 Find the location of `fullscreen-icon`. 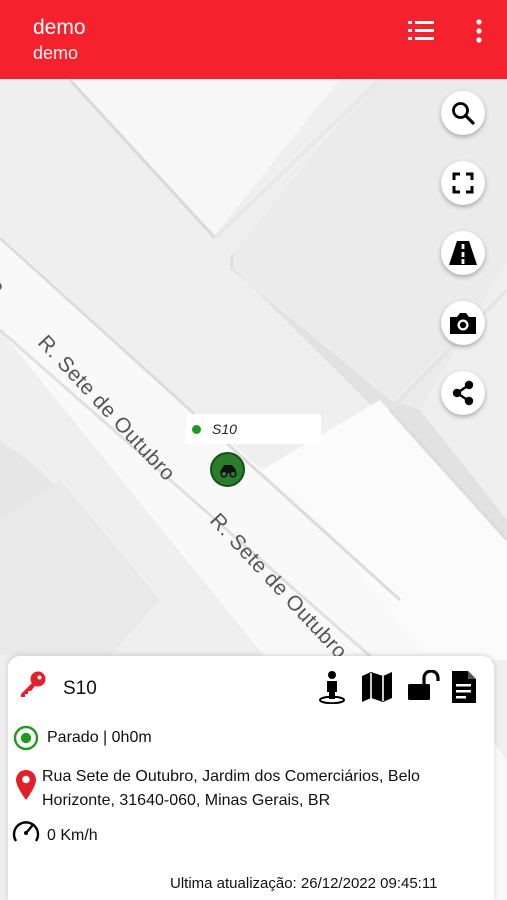

fullscreen-icon is located at coordinates (463, 183).